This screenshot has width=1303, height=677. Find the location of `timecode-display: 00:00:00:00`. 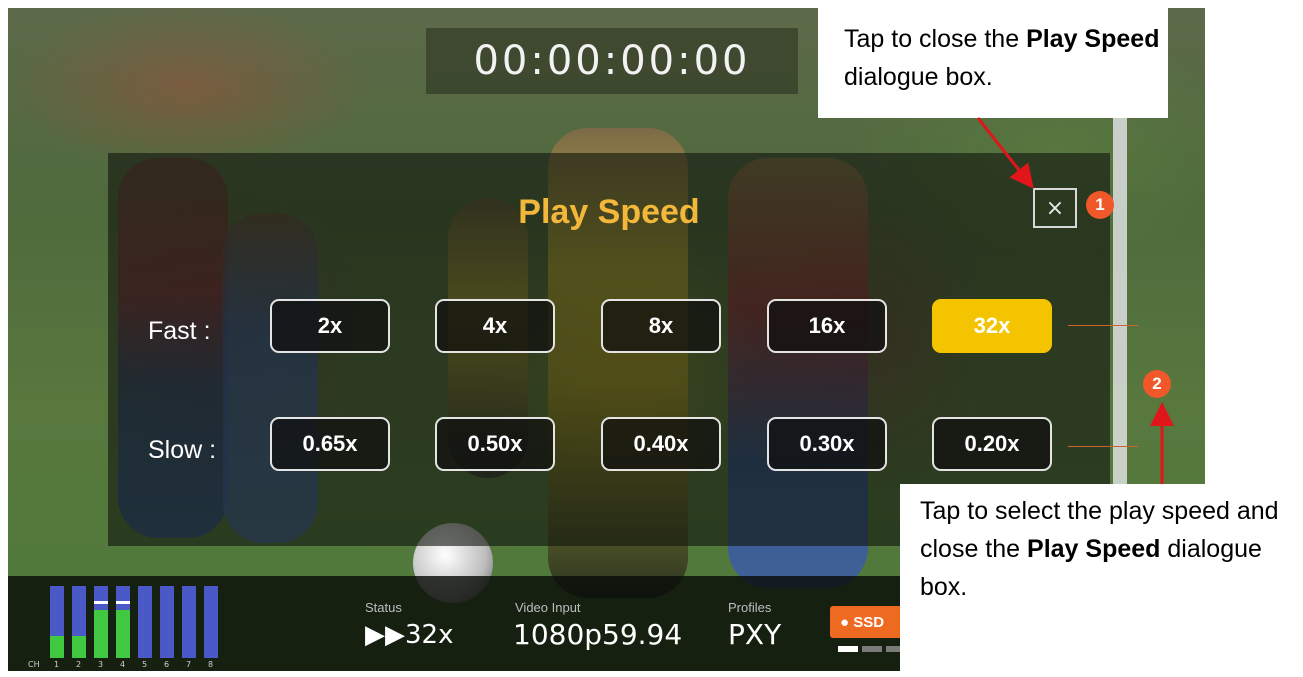

timecode-display: 00:00:00:00 is located at coordinates (612, 61).